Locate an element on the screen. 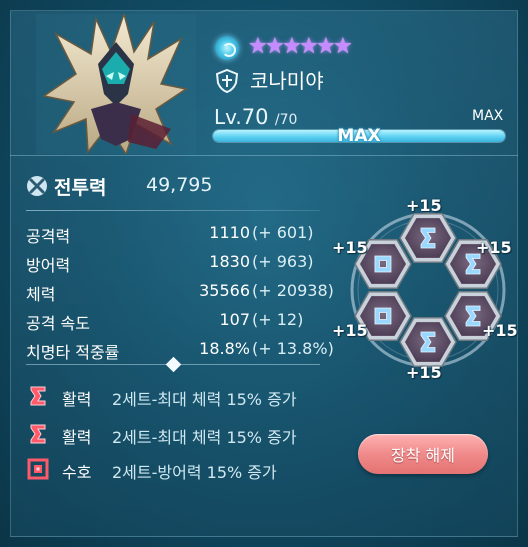  hero-name: 코나미야 is located at coordinates (287, 81).